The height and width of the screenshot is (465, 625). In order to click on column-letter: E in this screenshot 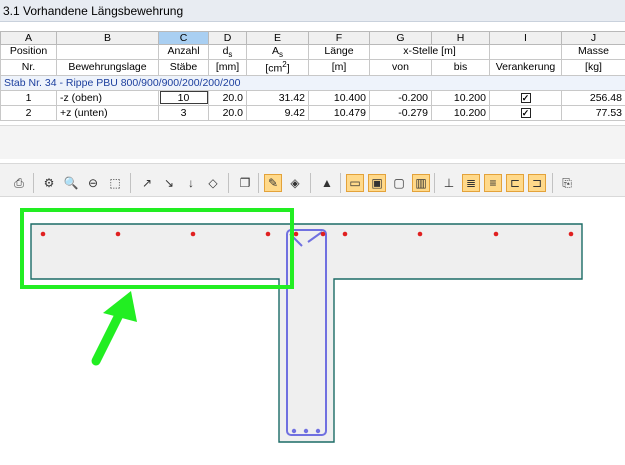, I will do `click(277, 38)`.